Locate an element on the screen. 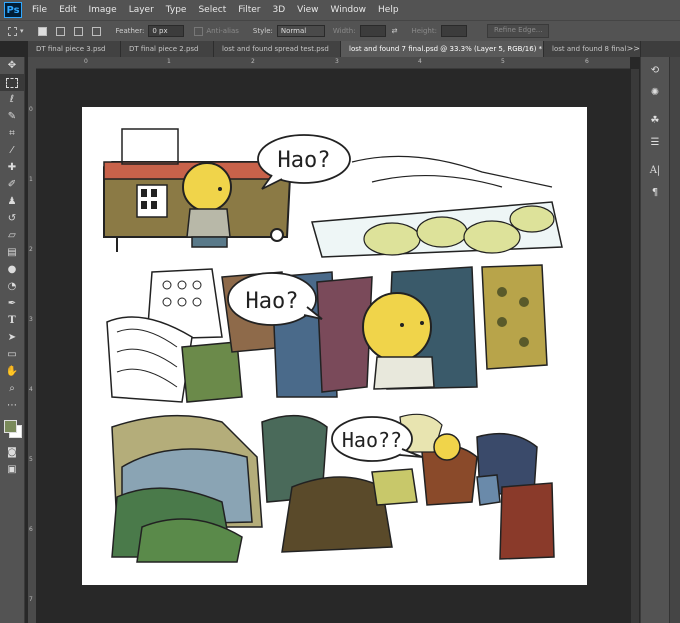 The height and width of the screenshot is (623, 680). history-brush-icon: ↺ is located at coordinates (12, 218).